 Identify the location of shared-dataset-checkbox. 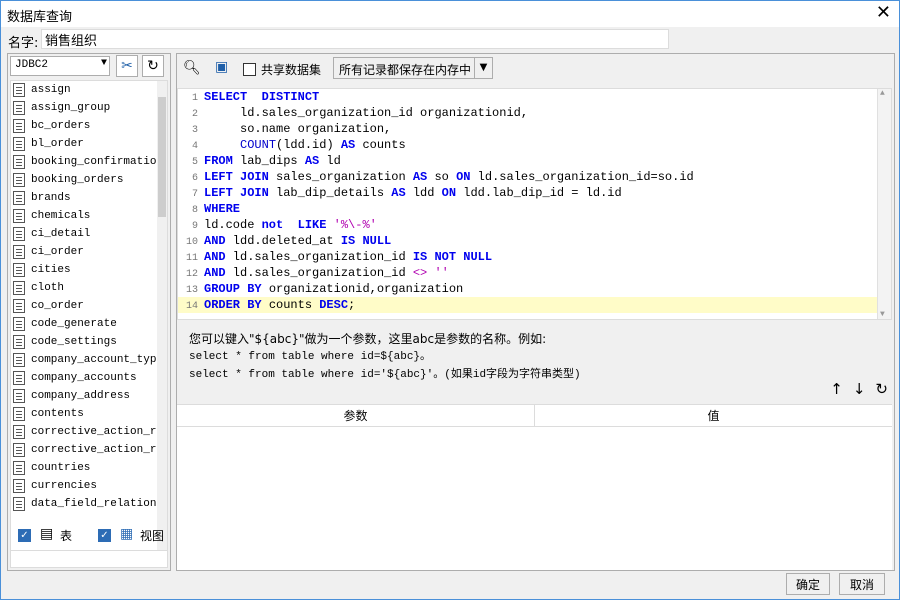
(249, 69).